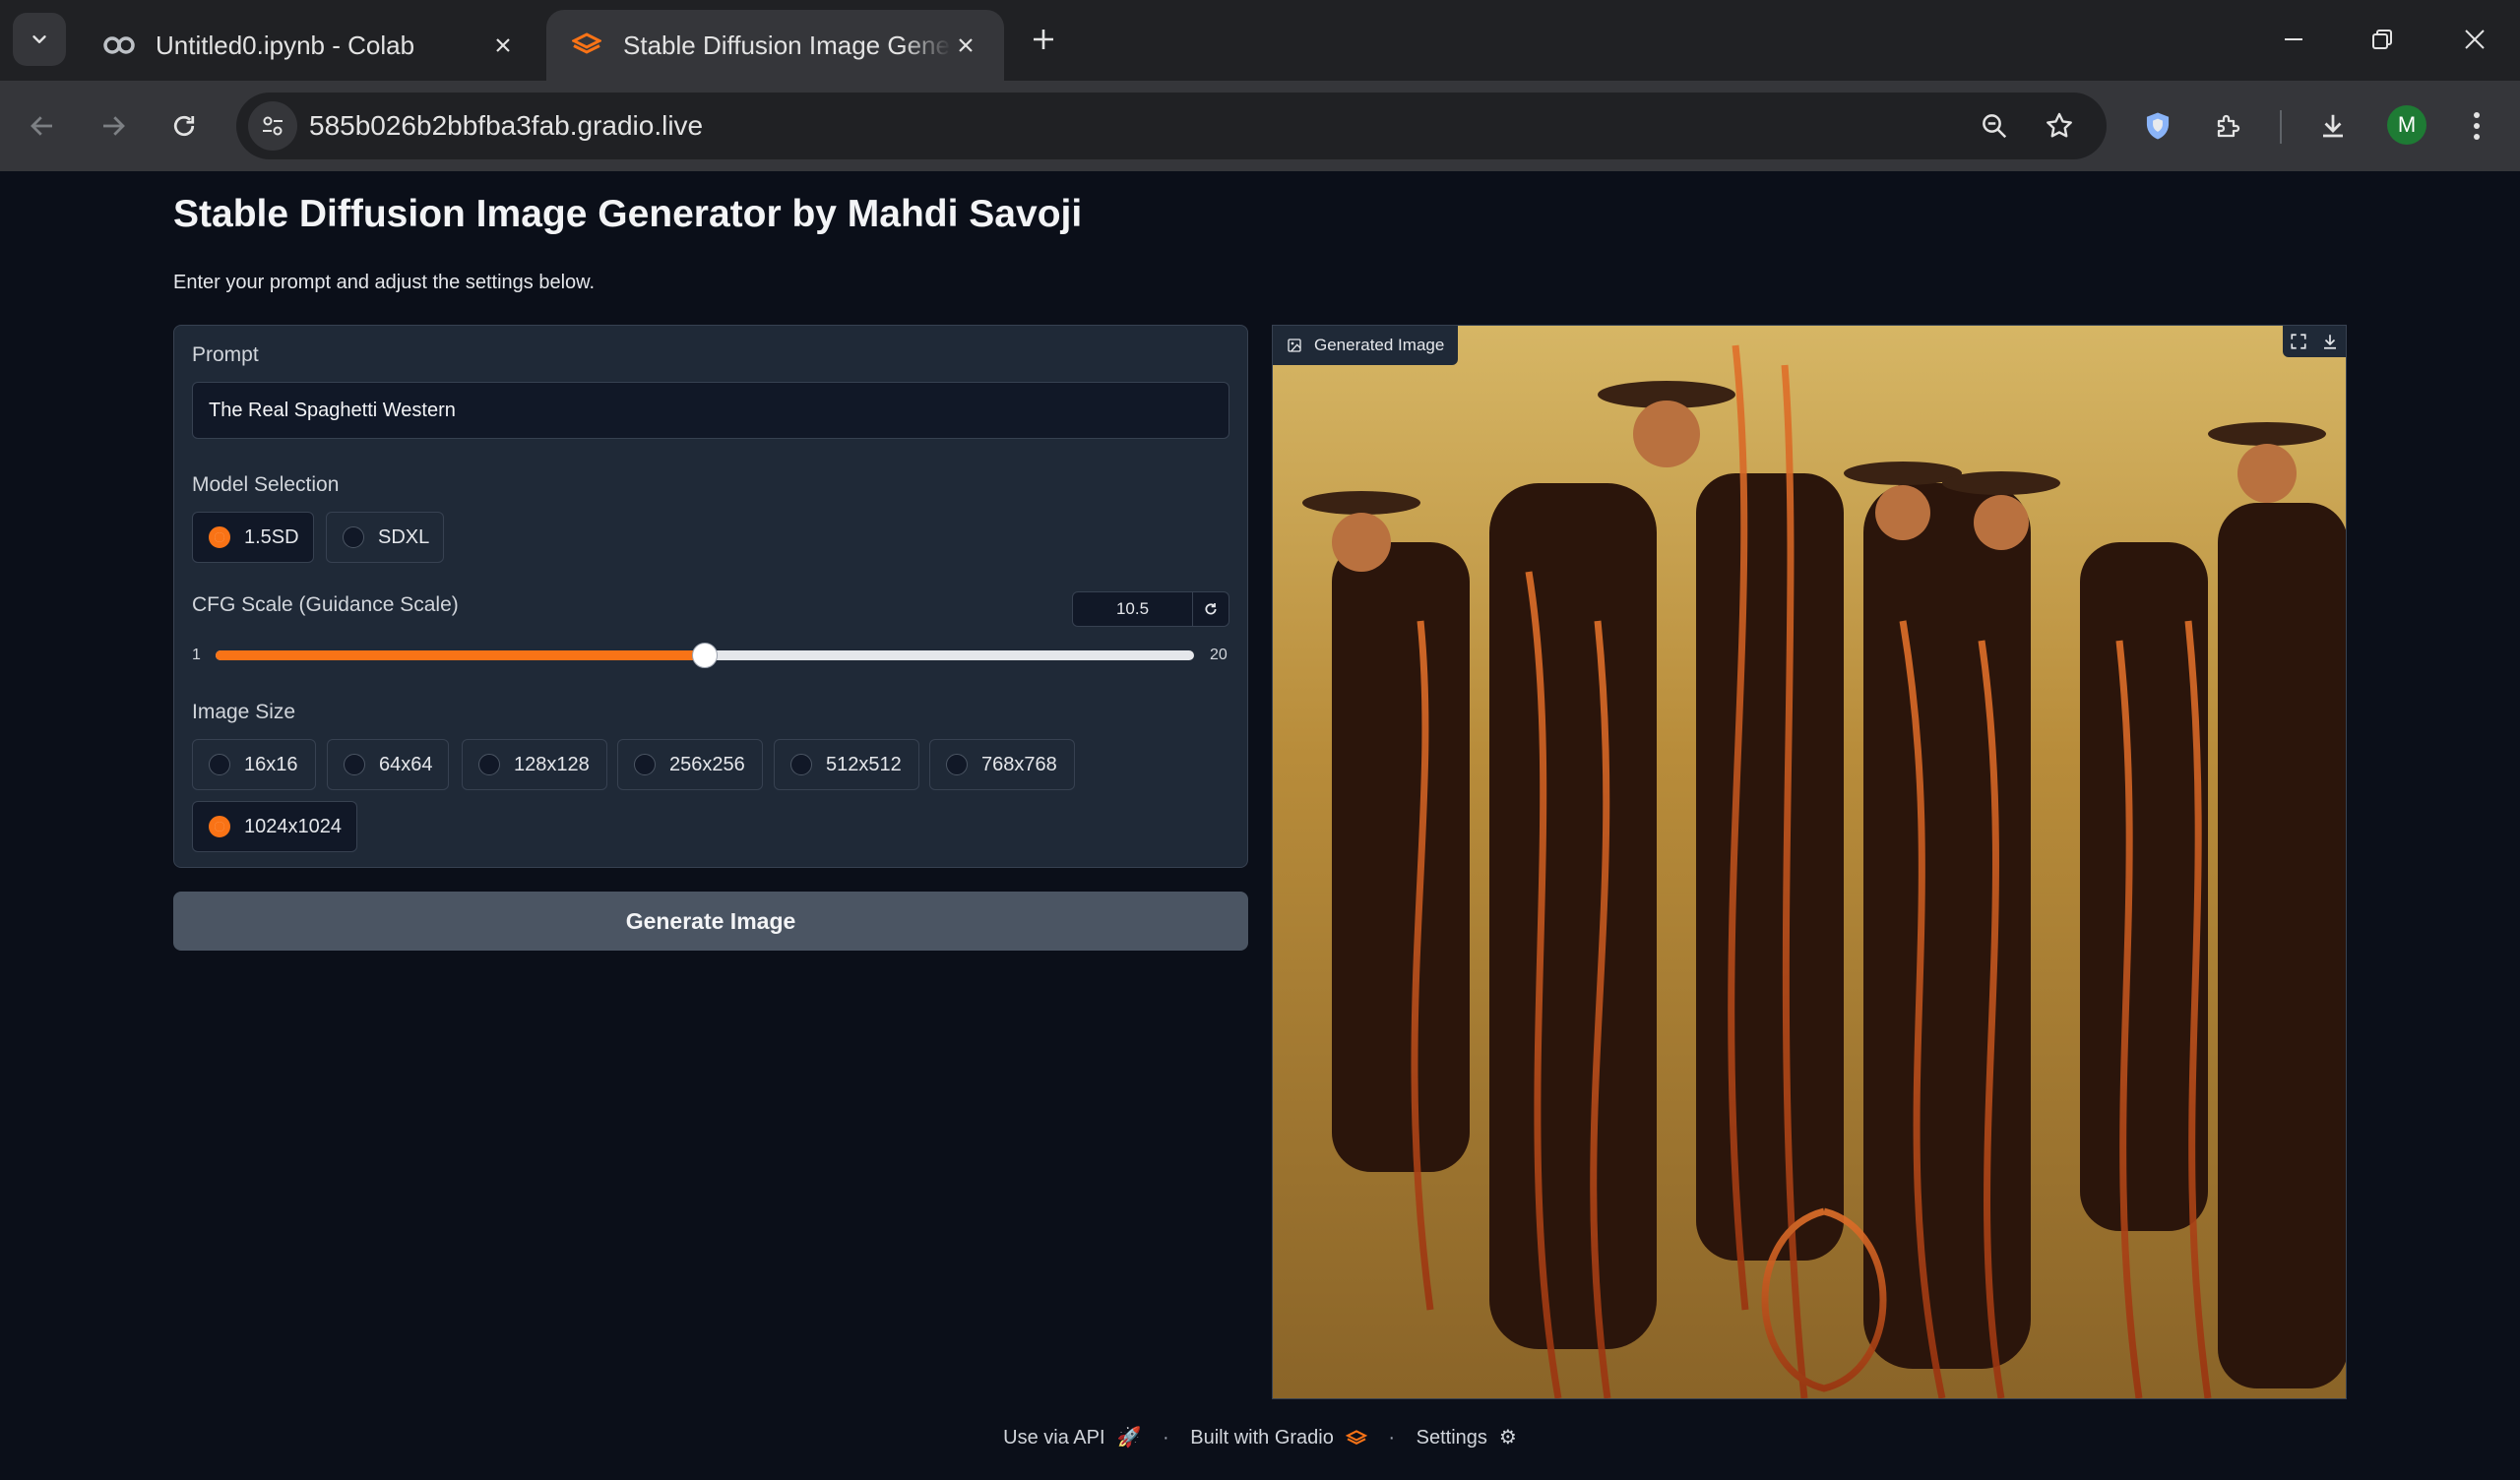 The height and width of the screenshot is (1480, 2520). I want to click on use-via-api-link: Use via API, so click(1053, 1438).